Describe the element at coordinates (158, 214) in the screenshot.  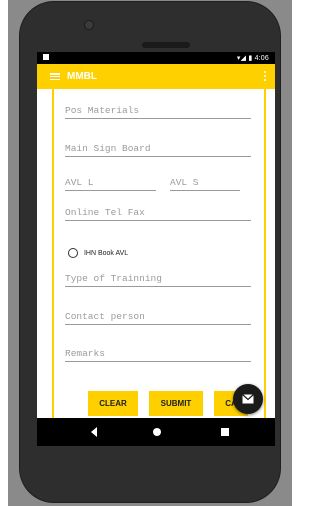
I see `online-tel-fax-input: Online Tel Fax` at that location.